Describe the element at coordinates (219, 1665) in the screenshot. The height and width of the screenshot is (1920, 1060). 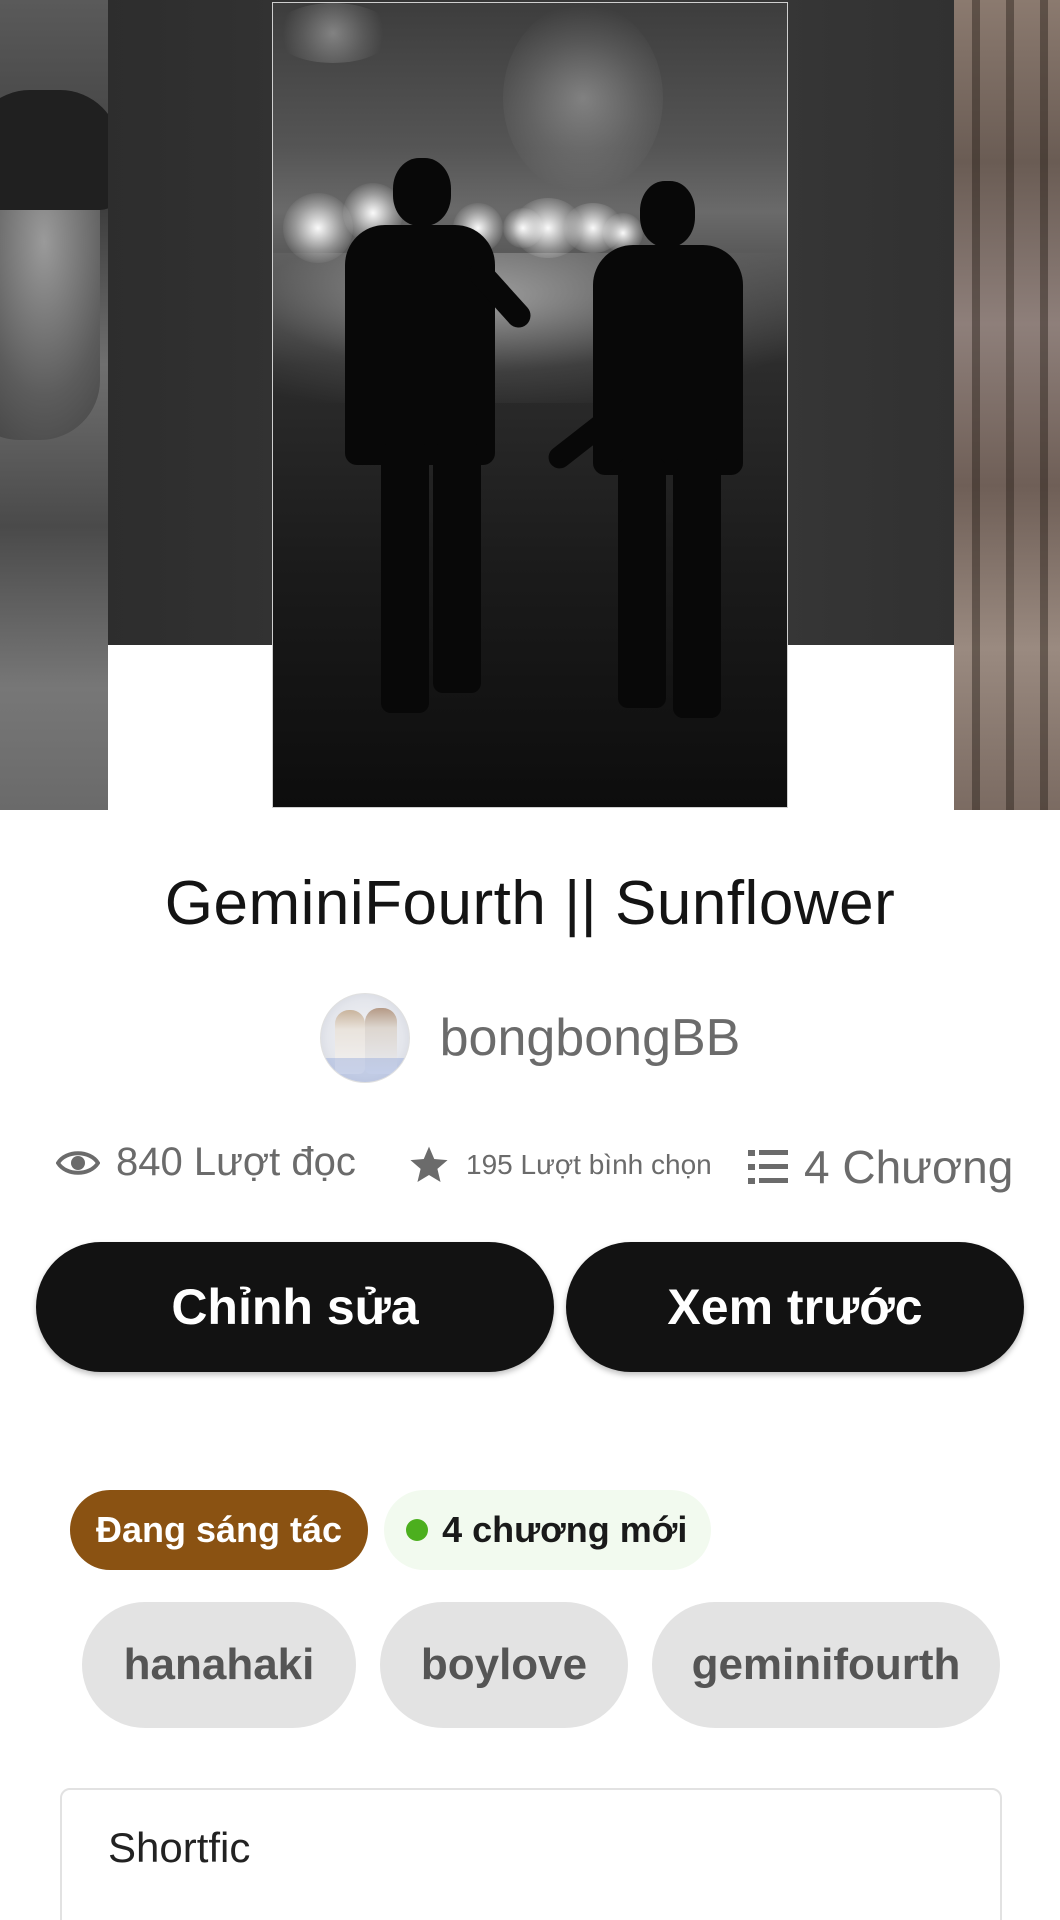
I see `tag-hanahaki: hanahaki` at that location.